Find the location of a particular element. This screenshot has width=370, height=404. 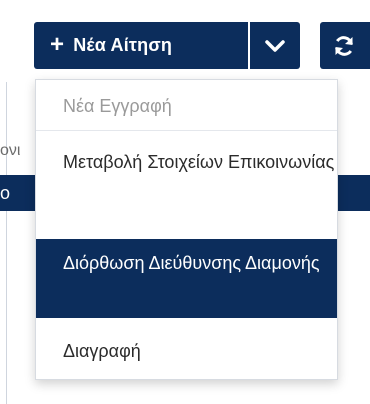

dropdown-toggle-button is located at coordinates (275, 45).